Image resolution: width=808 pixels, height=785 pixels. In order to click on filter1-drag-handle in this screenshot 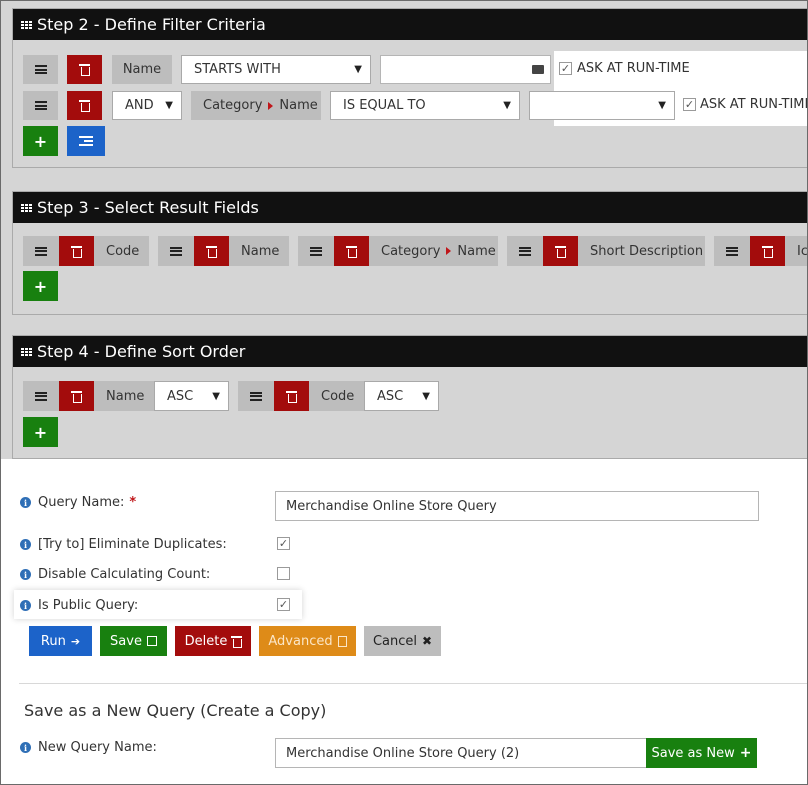, I will do `click(40, 69)`.